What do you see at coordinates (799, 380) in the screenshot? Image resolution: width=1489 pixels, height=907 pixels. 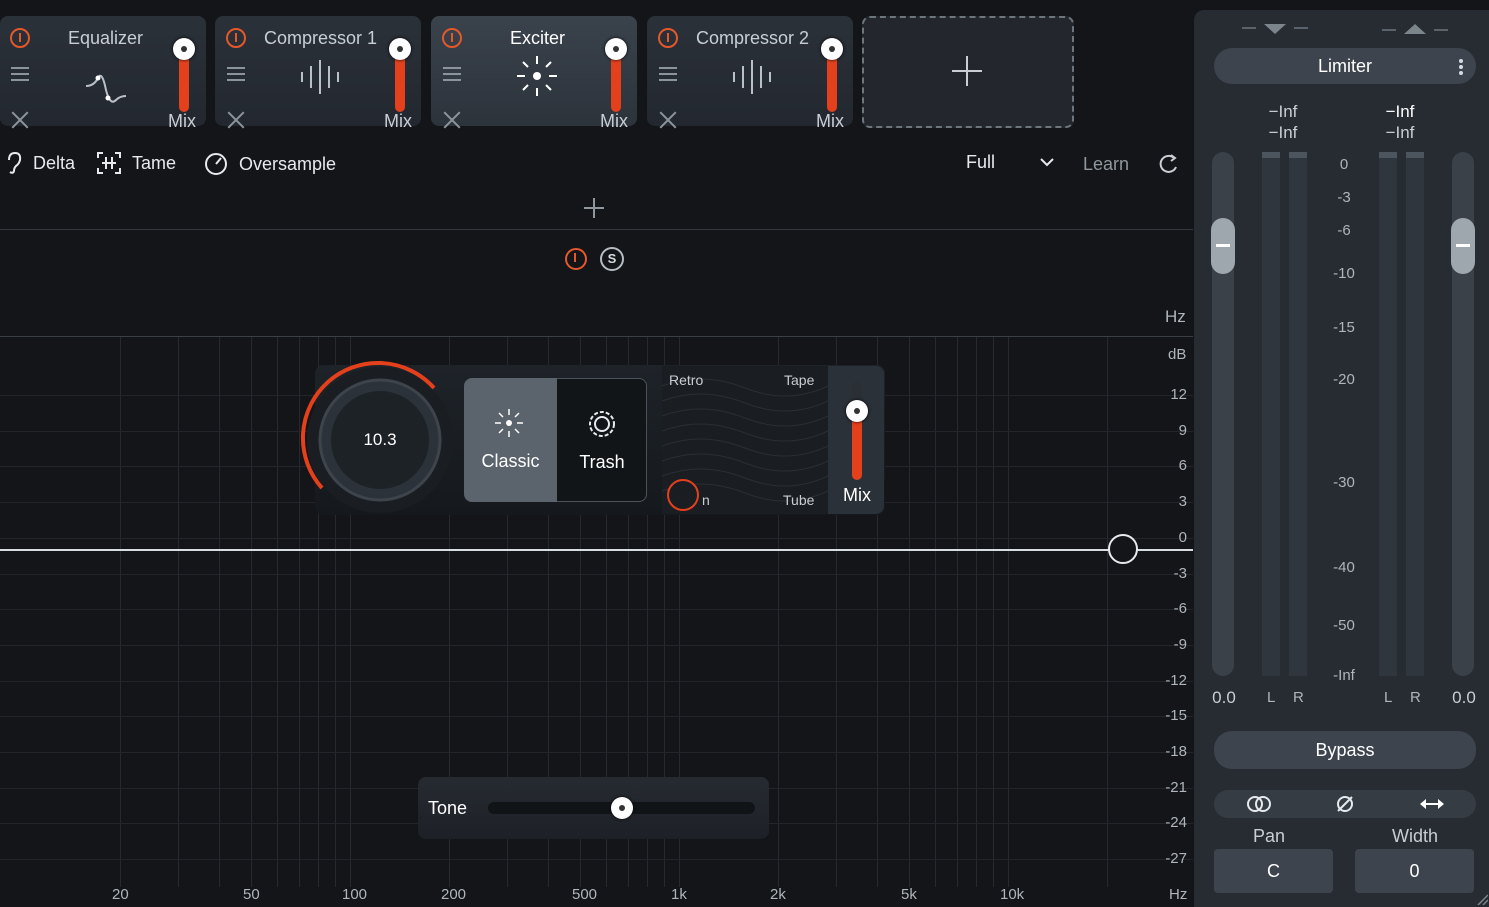 I see `xy-label-tape: Tape` at bounding box center [799, 380].